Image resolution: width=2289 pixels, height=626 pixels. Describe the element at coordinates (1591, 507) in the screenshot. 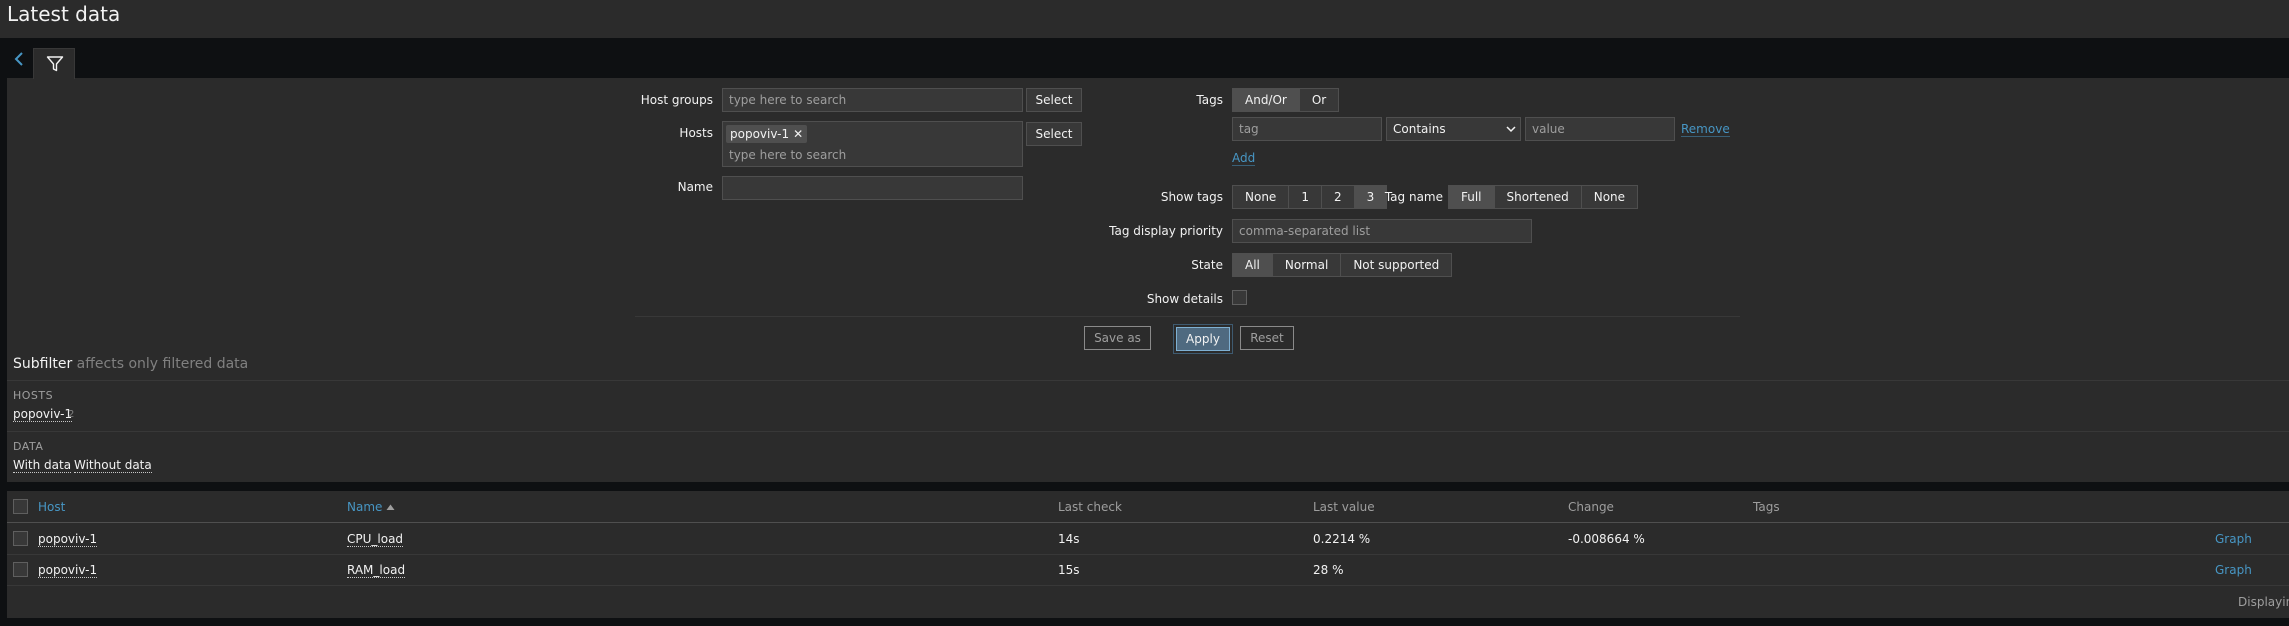

I see `column-change: Change` at that location.